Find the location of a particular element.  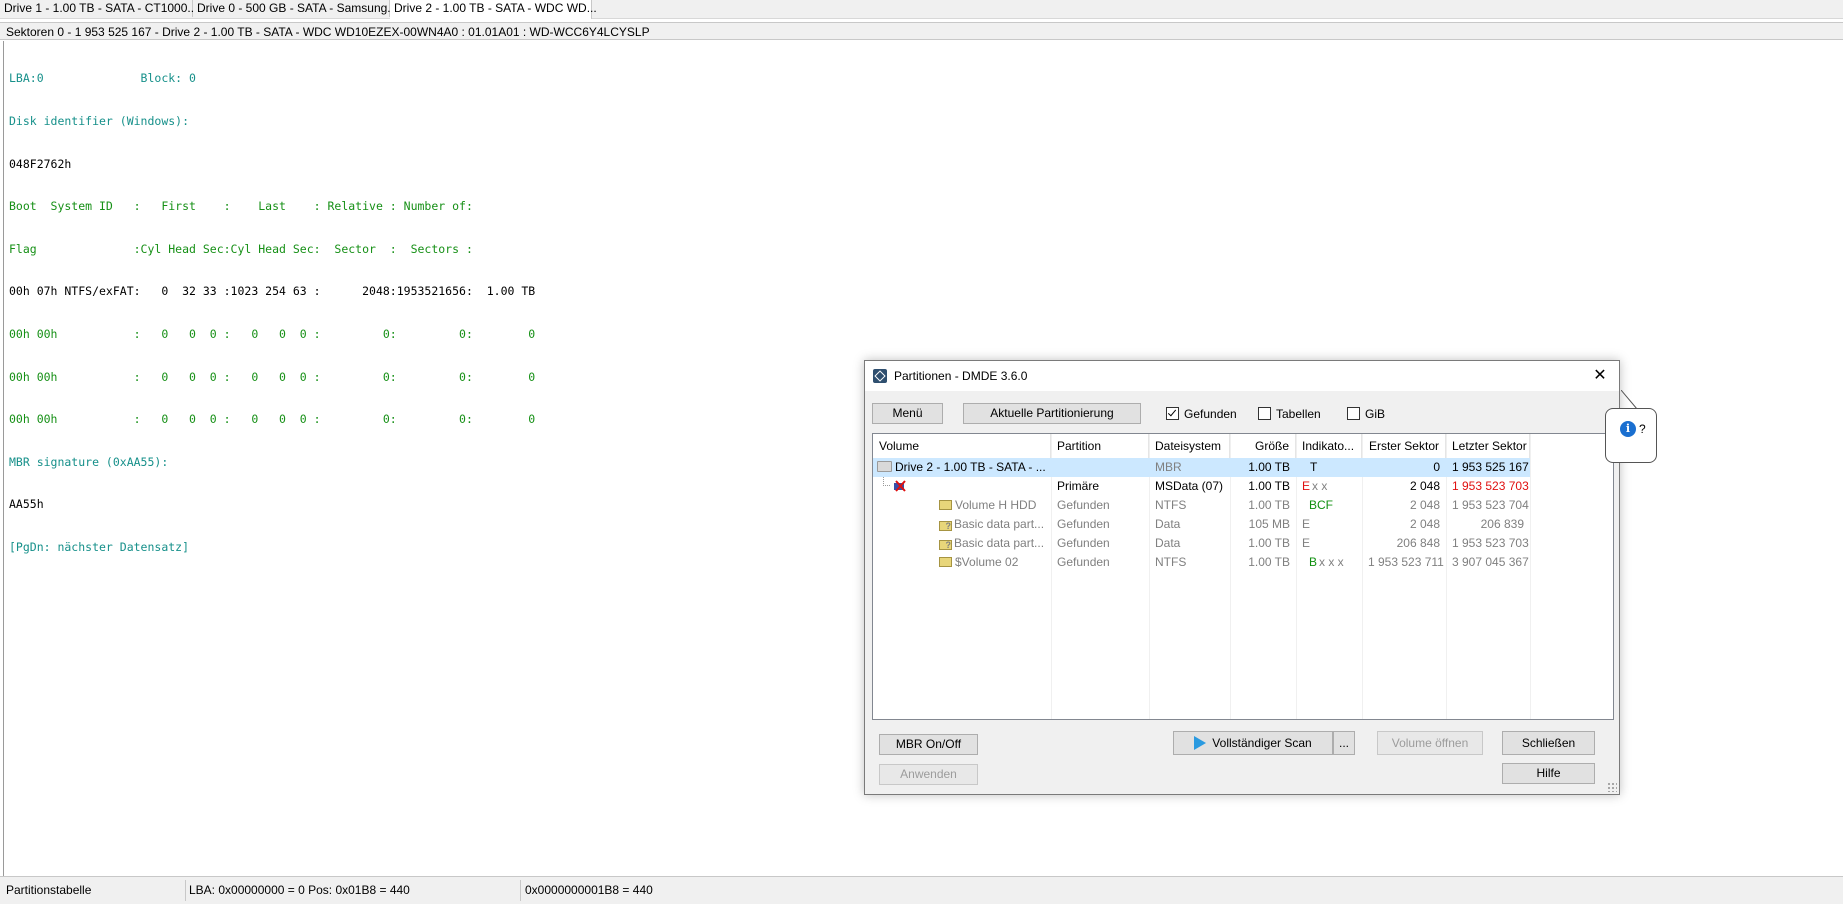

row-indicators: Ex x is located at coordinates (1315, 486).